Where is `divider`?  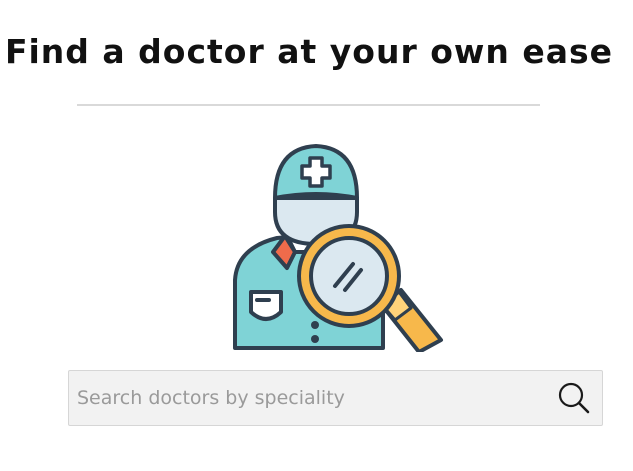 divider is located at coordinates (308, 105).